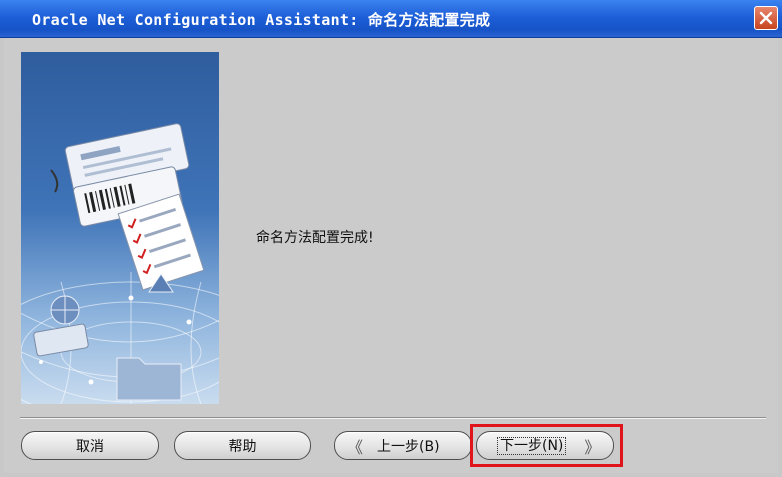 The width and height of the screenshot is (782, 477). I want to click on help-button: 帮助, so click(242, 445).